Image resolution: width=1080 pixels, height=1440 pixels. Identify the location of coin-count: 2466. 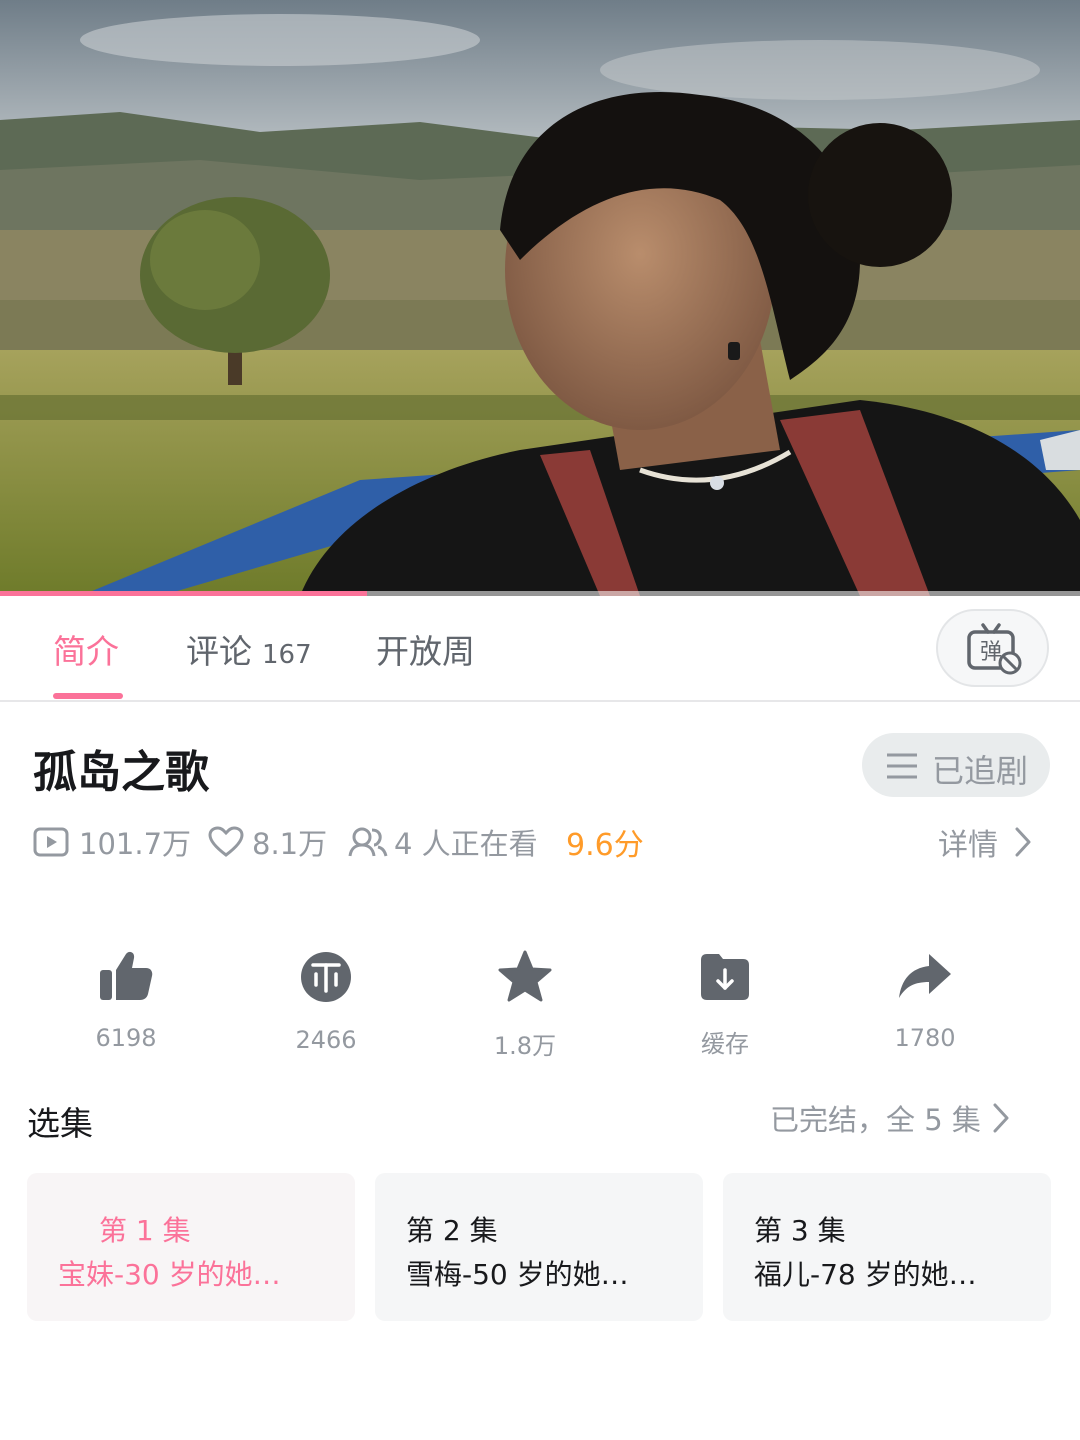
(326, 1040).